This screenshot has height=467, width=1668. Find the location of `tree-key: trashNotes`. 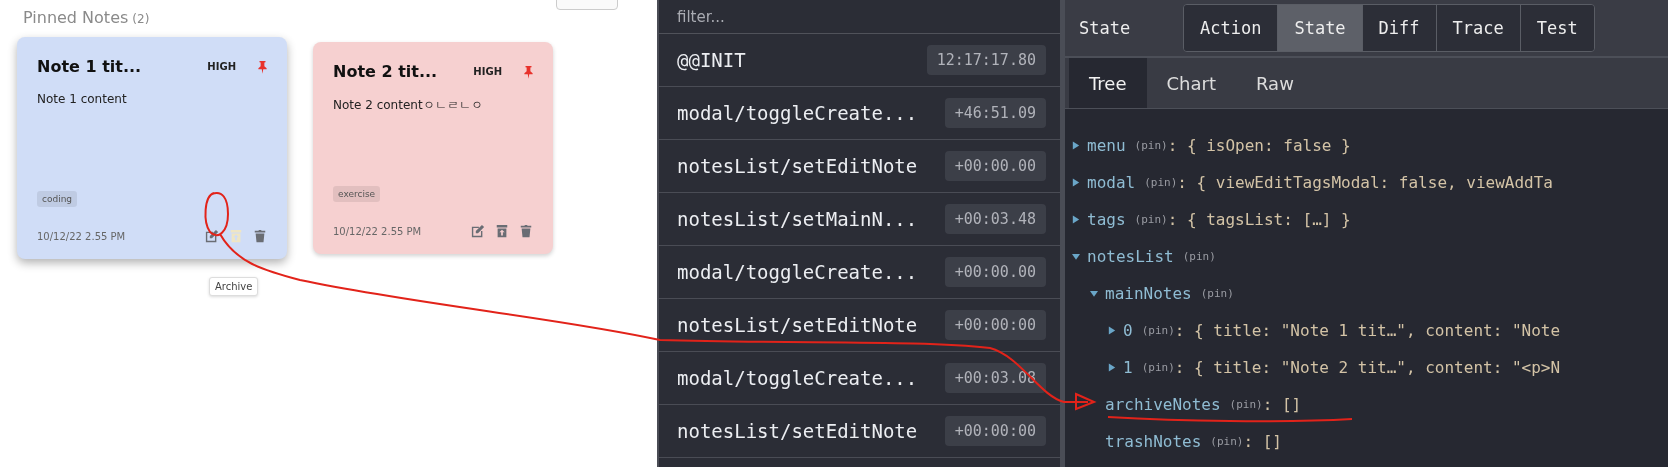

tree-key: trashNotes is located at coordinates (1153, 441).